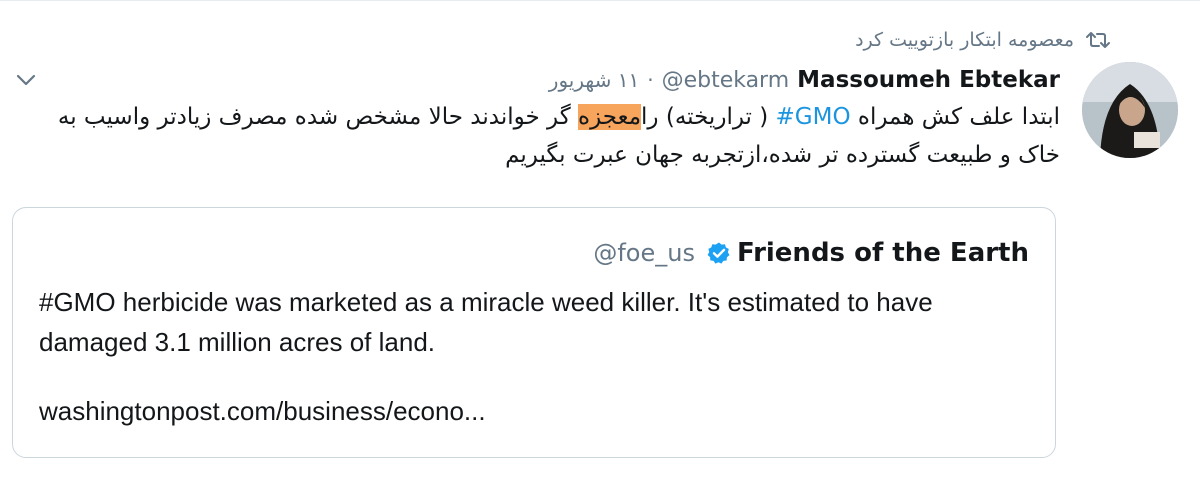 Image resolution: width=1200 pixels, height=489 pixels. I want to click on quoted-header: @foe_us Friends of the Earth, so click(811, 253).